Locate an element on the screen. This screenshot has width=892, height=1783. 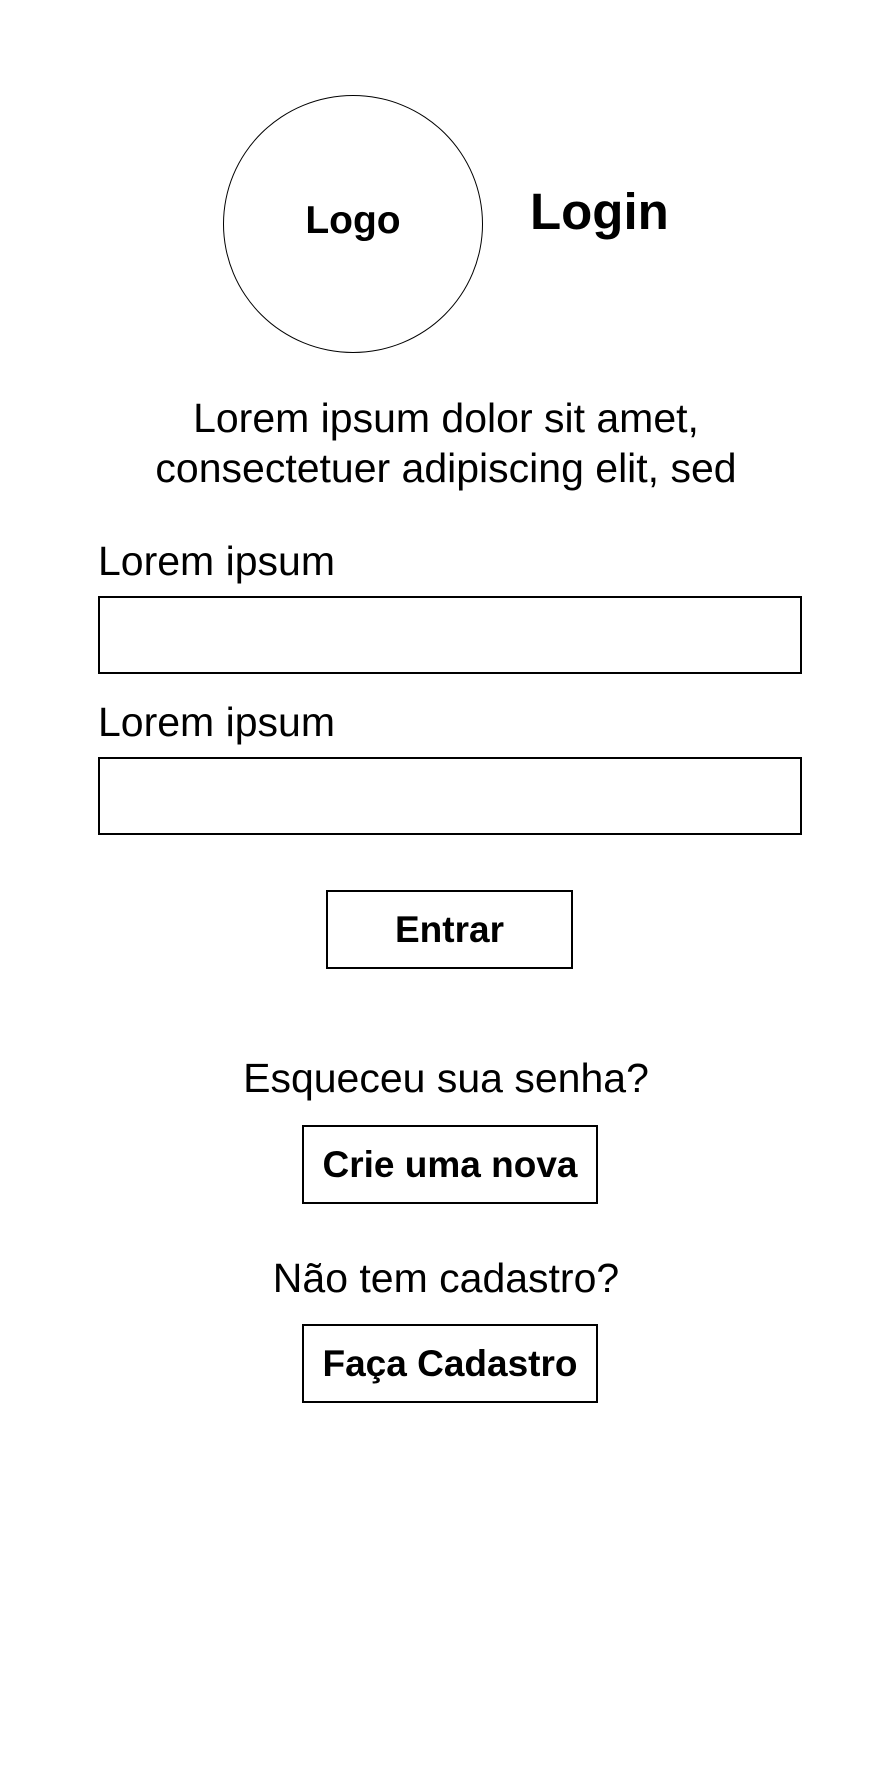
signup-button: Faça Cadastro is located at coordinates (450, 1363).